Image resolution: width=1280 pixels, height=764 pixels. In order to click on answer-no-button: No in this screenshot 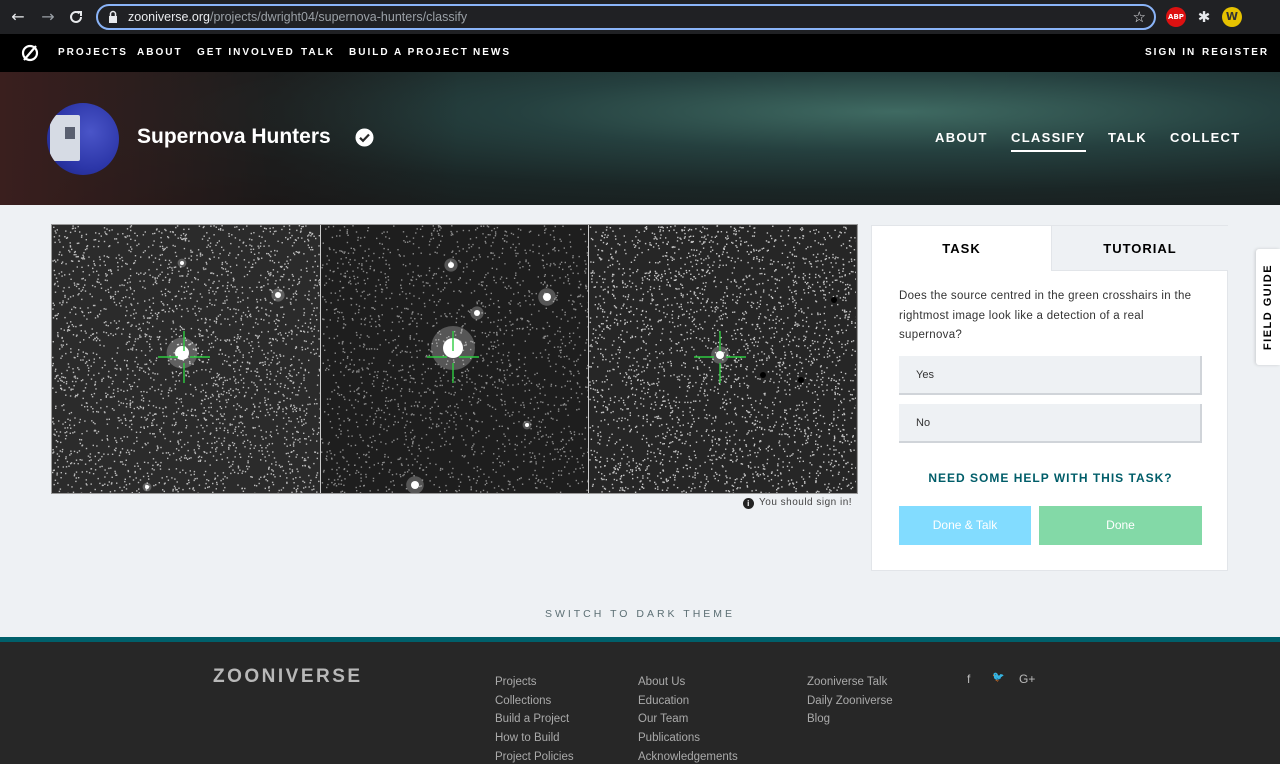, I will do `click(1050, 423)`.